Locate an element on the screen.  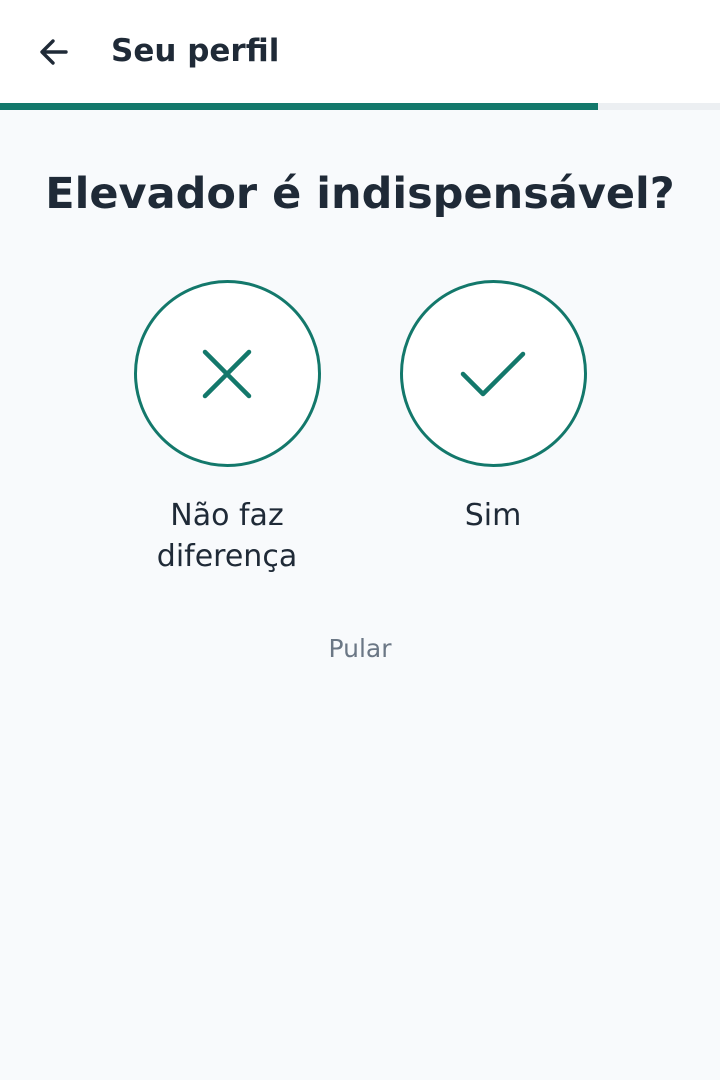
skip-link: Pular is located at coordinates (360, 649).